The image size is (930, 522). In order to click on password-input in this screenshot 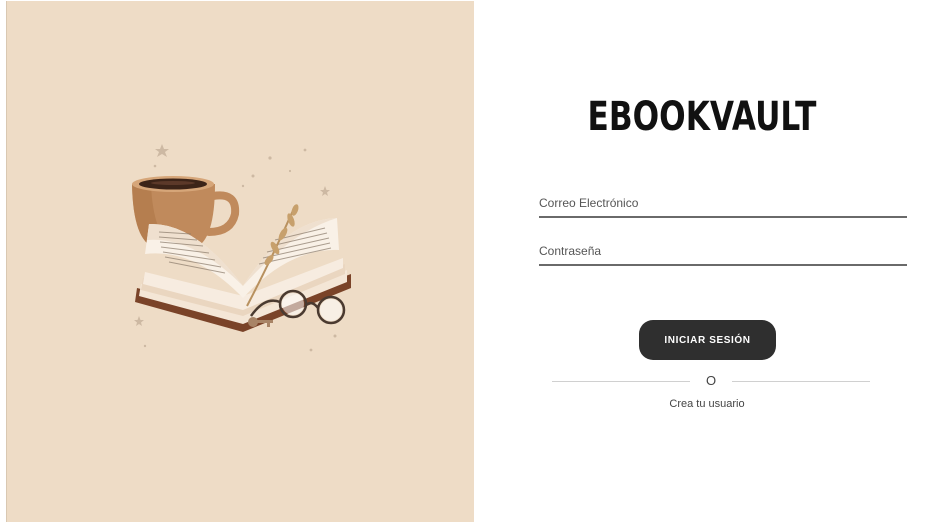, I will do `click(723, 251)`.